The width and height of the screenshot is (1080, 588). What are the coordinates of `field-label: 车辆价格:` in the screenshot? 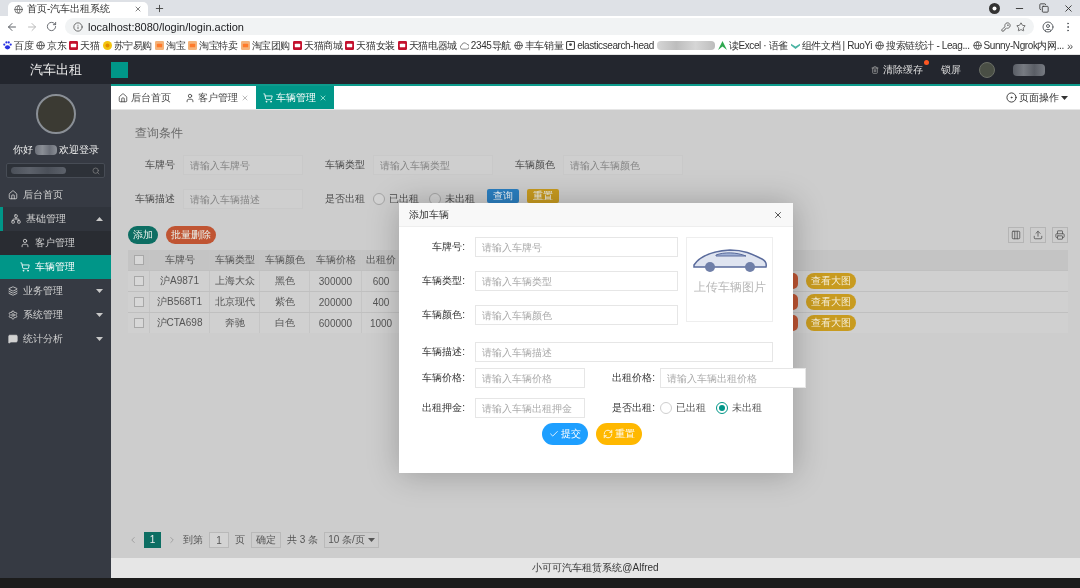 It's located at (443, 378).